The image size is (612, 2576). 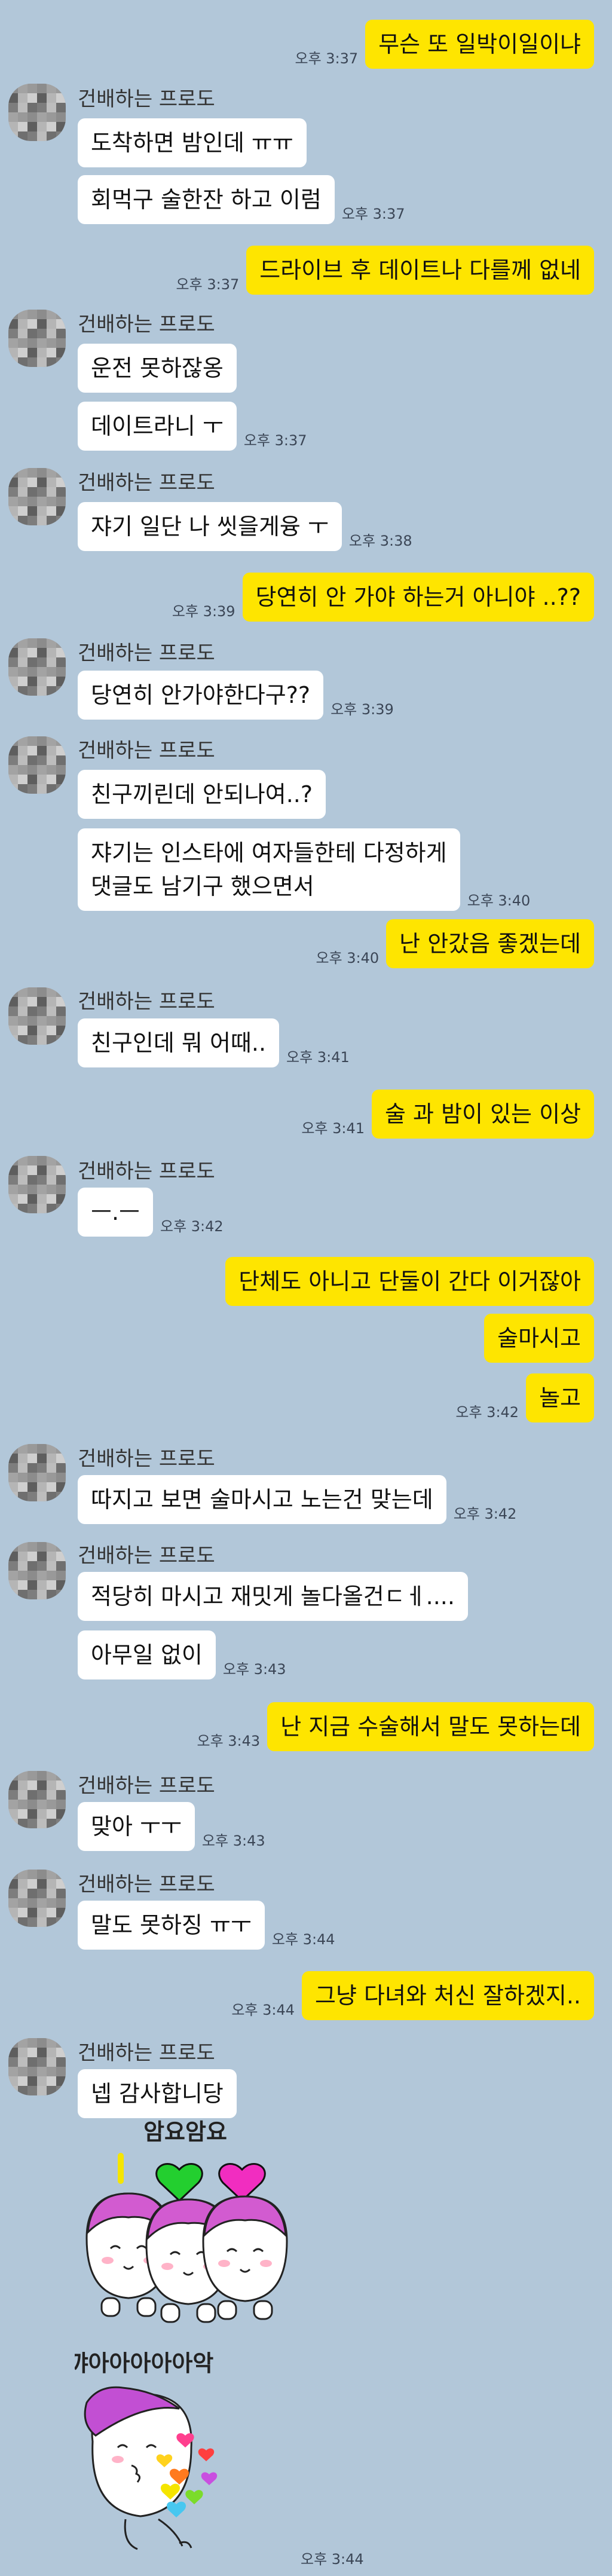 What do you see at coordinates (121, 2168) in the screenshot?
I see `yellow-stick` at bounding box center [121, 2168].